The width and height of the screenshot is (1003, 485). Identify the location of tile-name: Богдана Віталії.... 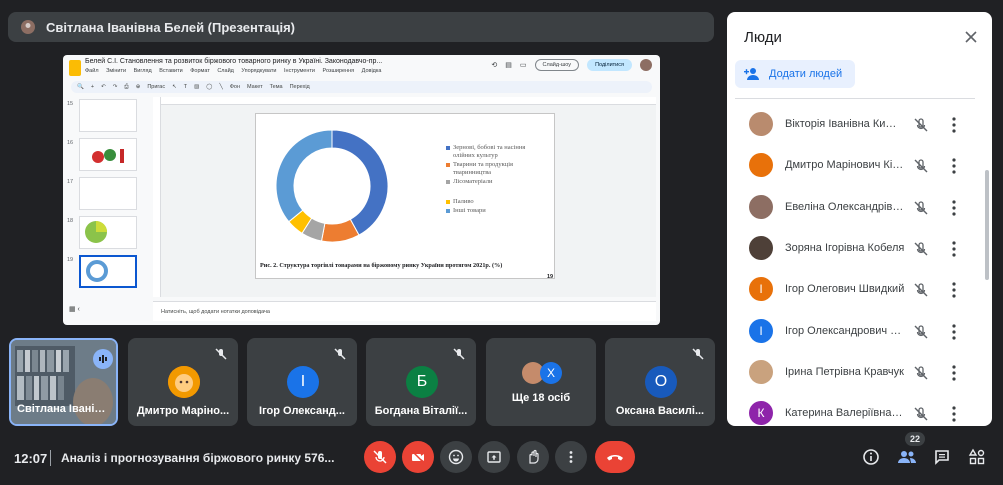
(421, 411).